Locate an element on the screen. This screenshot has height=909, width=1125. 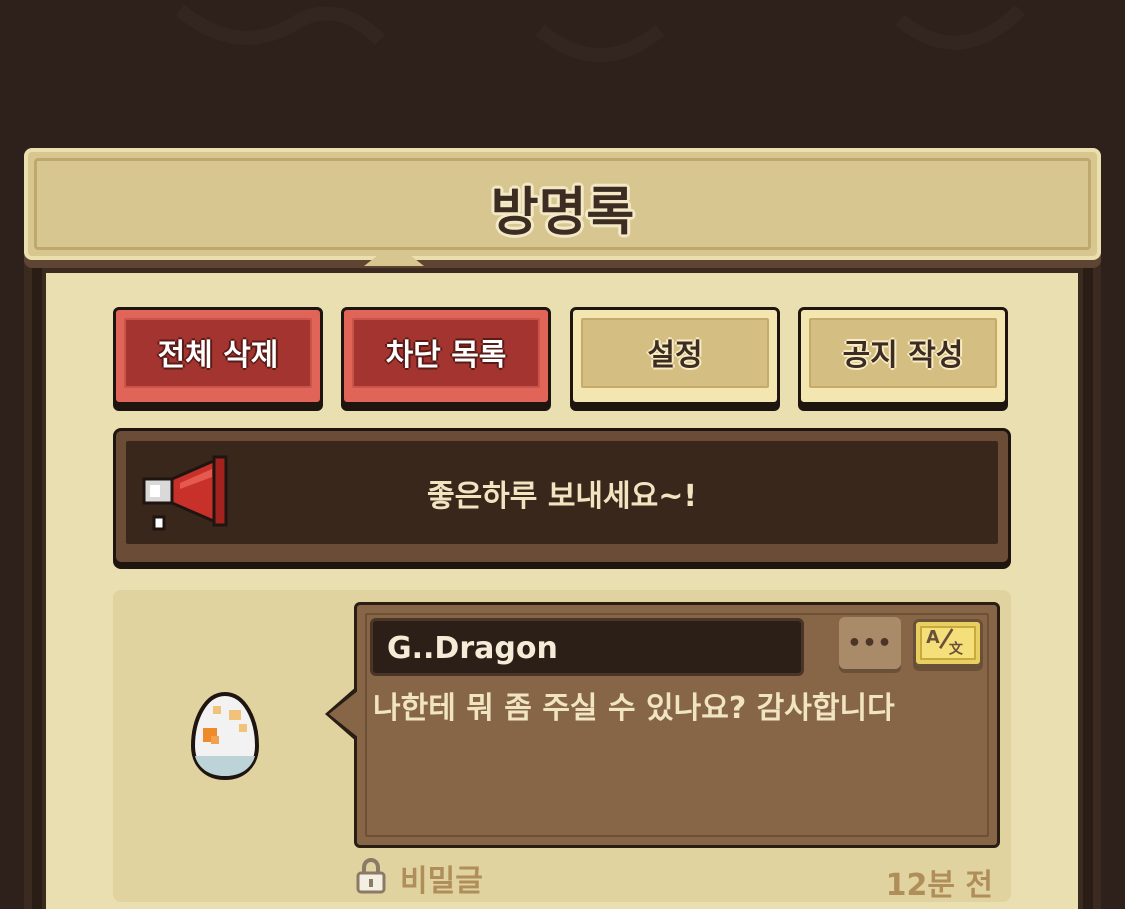
write-notice-button: 공지 작성 is located at coordinates (903, 356).